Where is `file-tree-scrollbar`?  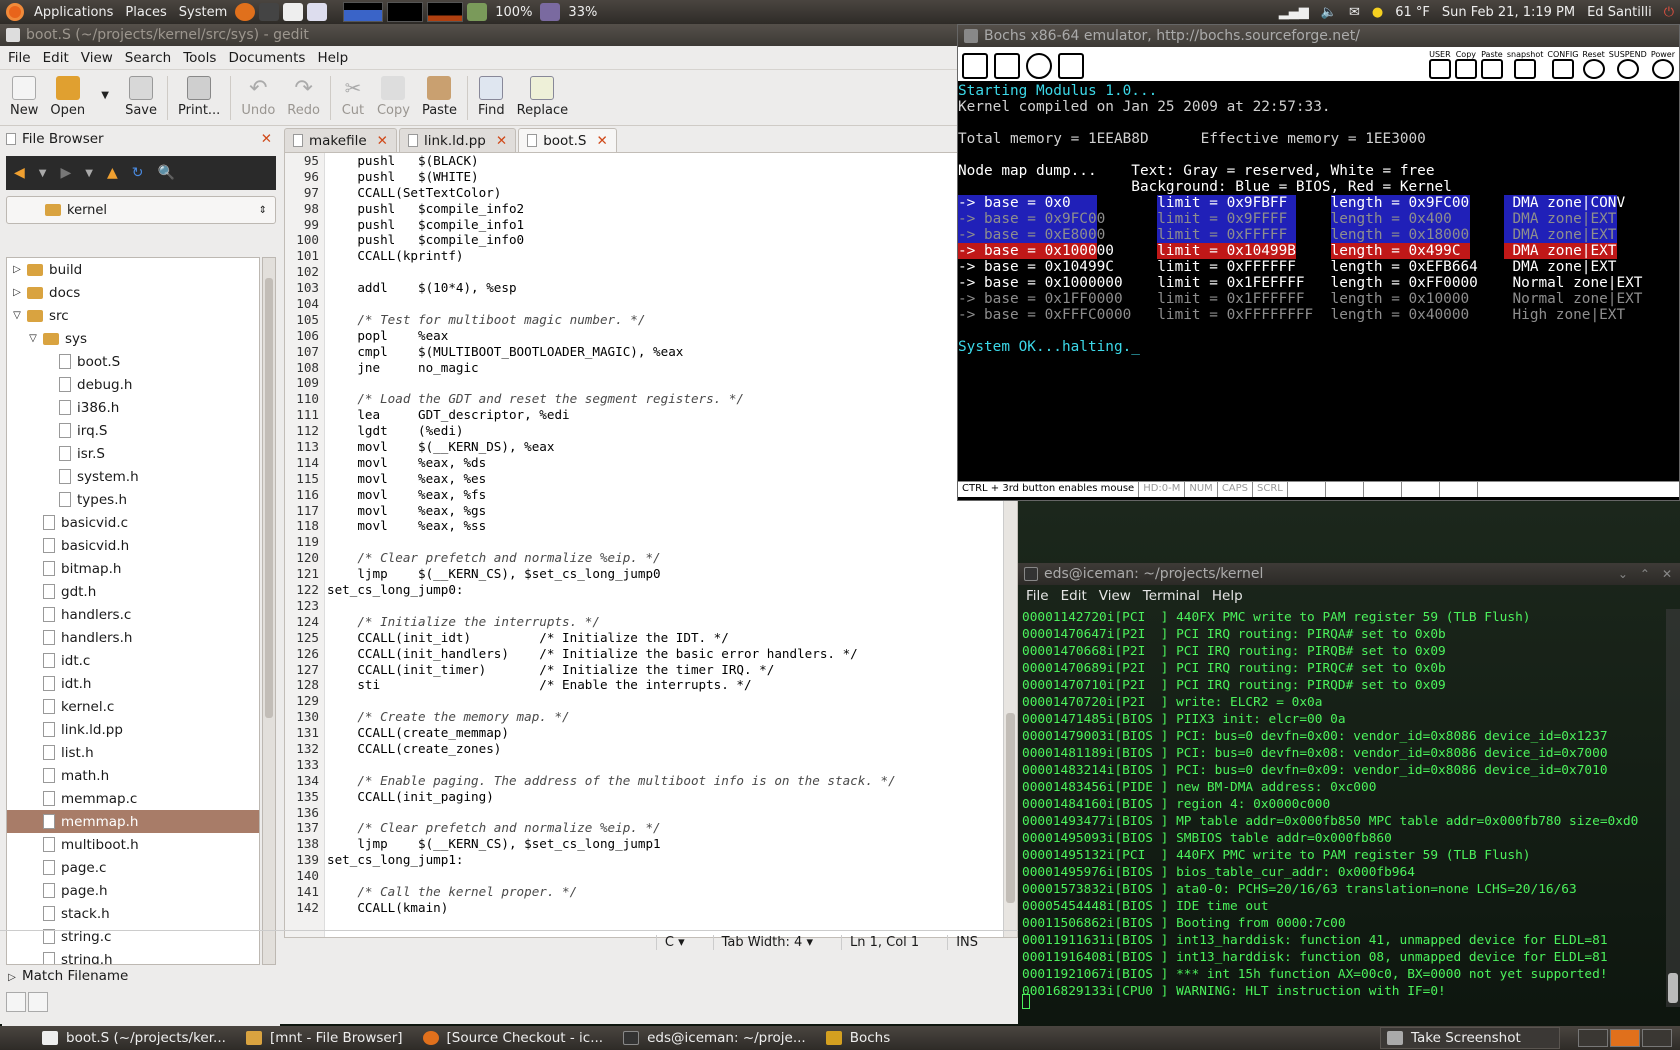 file-tree-scrollbar is located at coordinates (269, 611).